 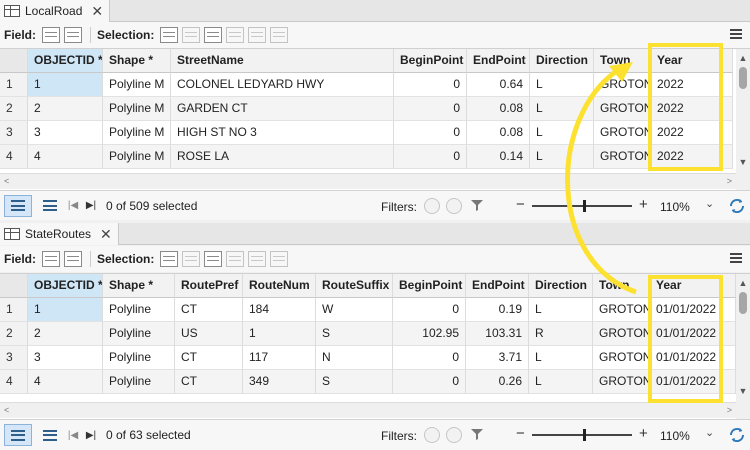 What do you see at coordinates (14, 382) in the screenshot?
I see `row-number: 4` at bounding box center [14, 382].